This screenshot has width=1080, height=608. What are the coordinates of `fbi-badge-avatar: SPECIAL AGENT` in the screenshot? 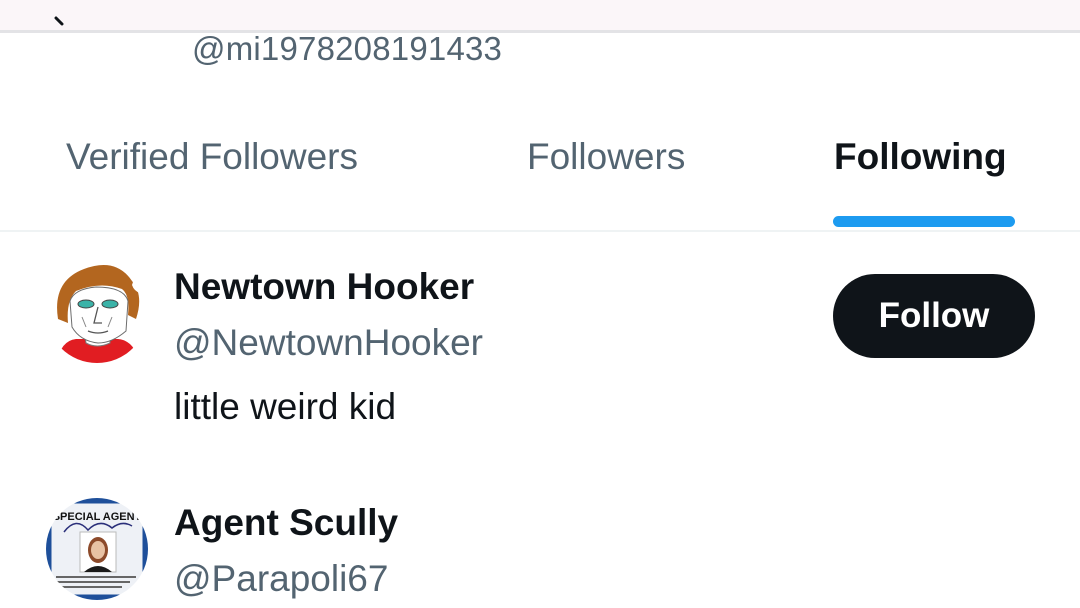 It's located at (97, 549).